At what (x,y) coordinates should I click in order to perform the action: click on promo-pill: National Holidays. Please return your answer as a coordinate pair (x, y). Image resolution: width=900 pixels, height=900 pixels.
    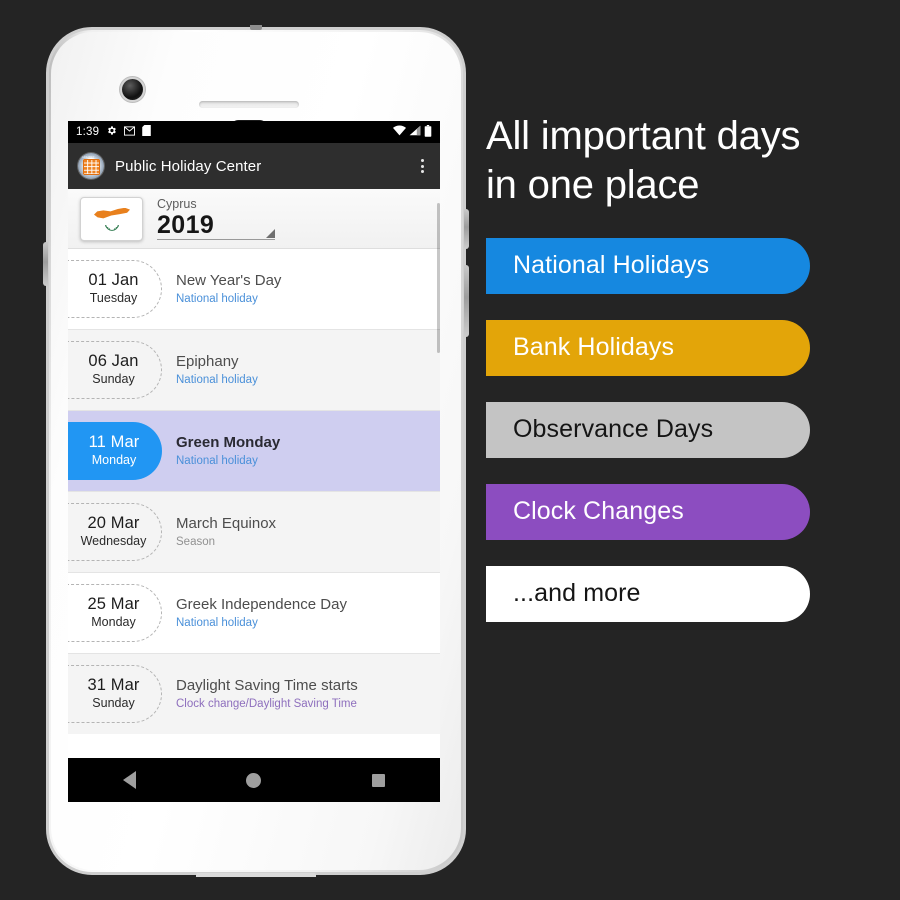
    Looking at the image, I should click on (648, 265).